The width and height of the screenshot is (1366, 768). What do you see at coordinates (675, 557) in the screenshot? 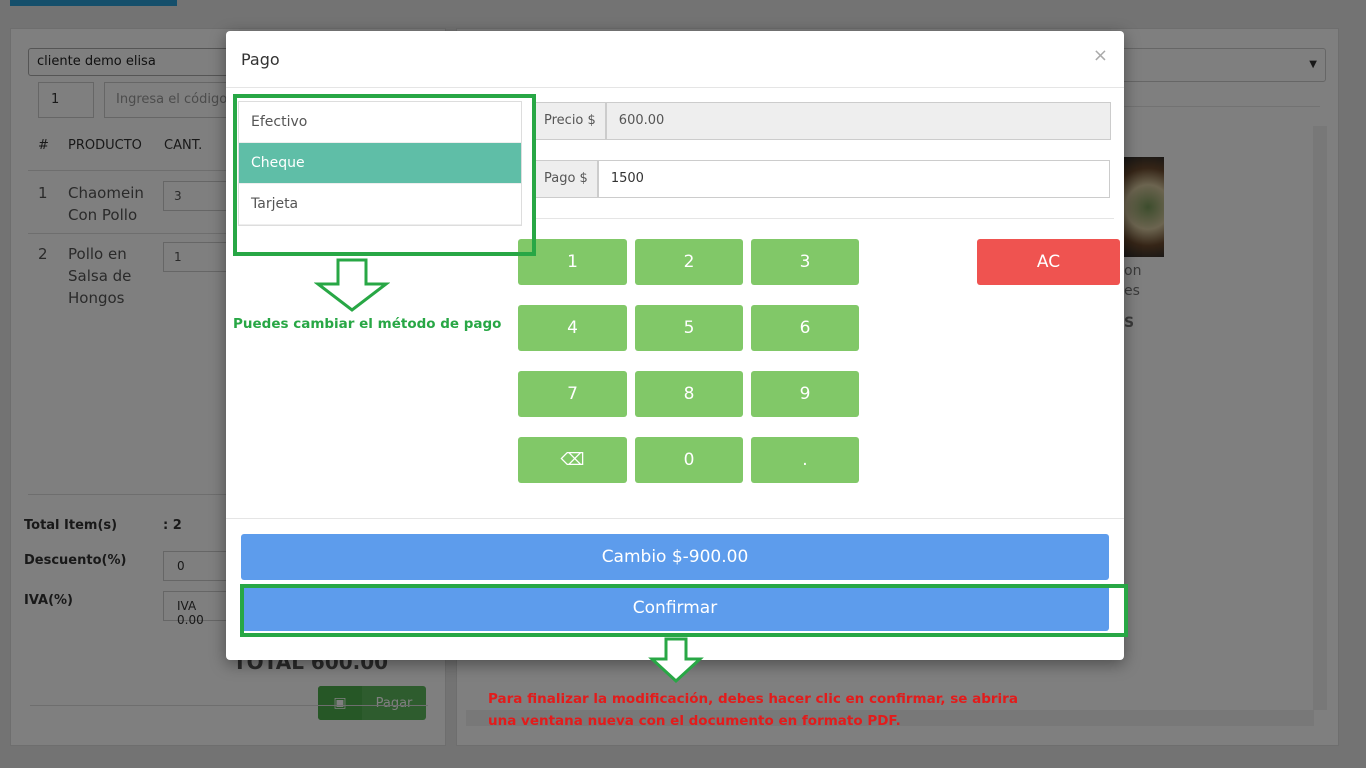
I see `change-button: Cambio $-900.00` at bounding box center [675, 557].